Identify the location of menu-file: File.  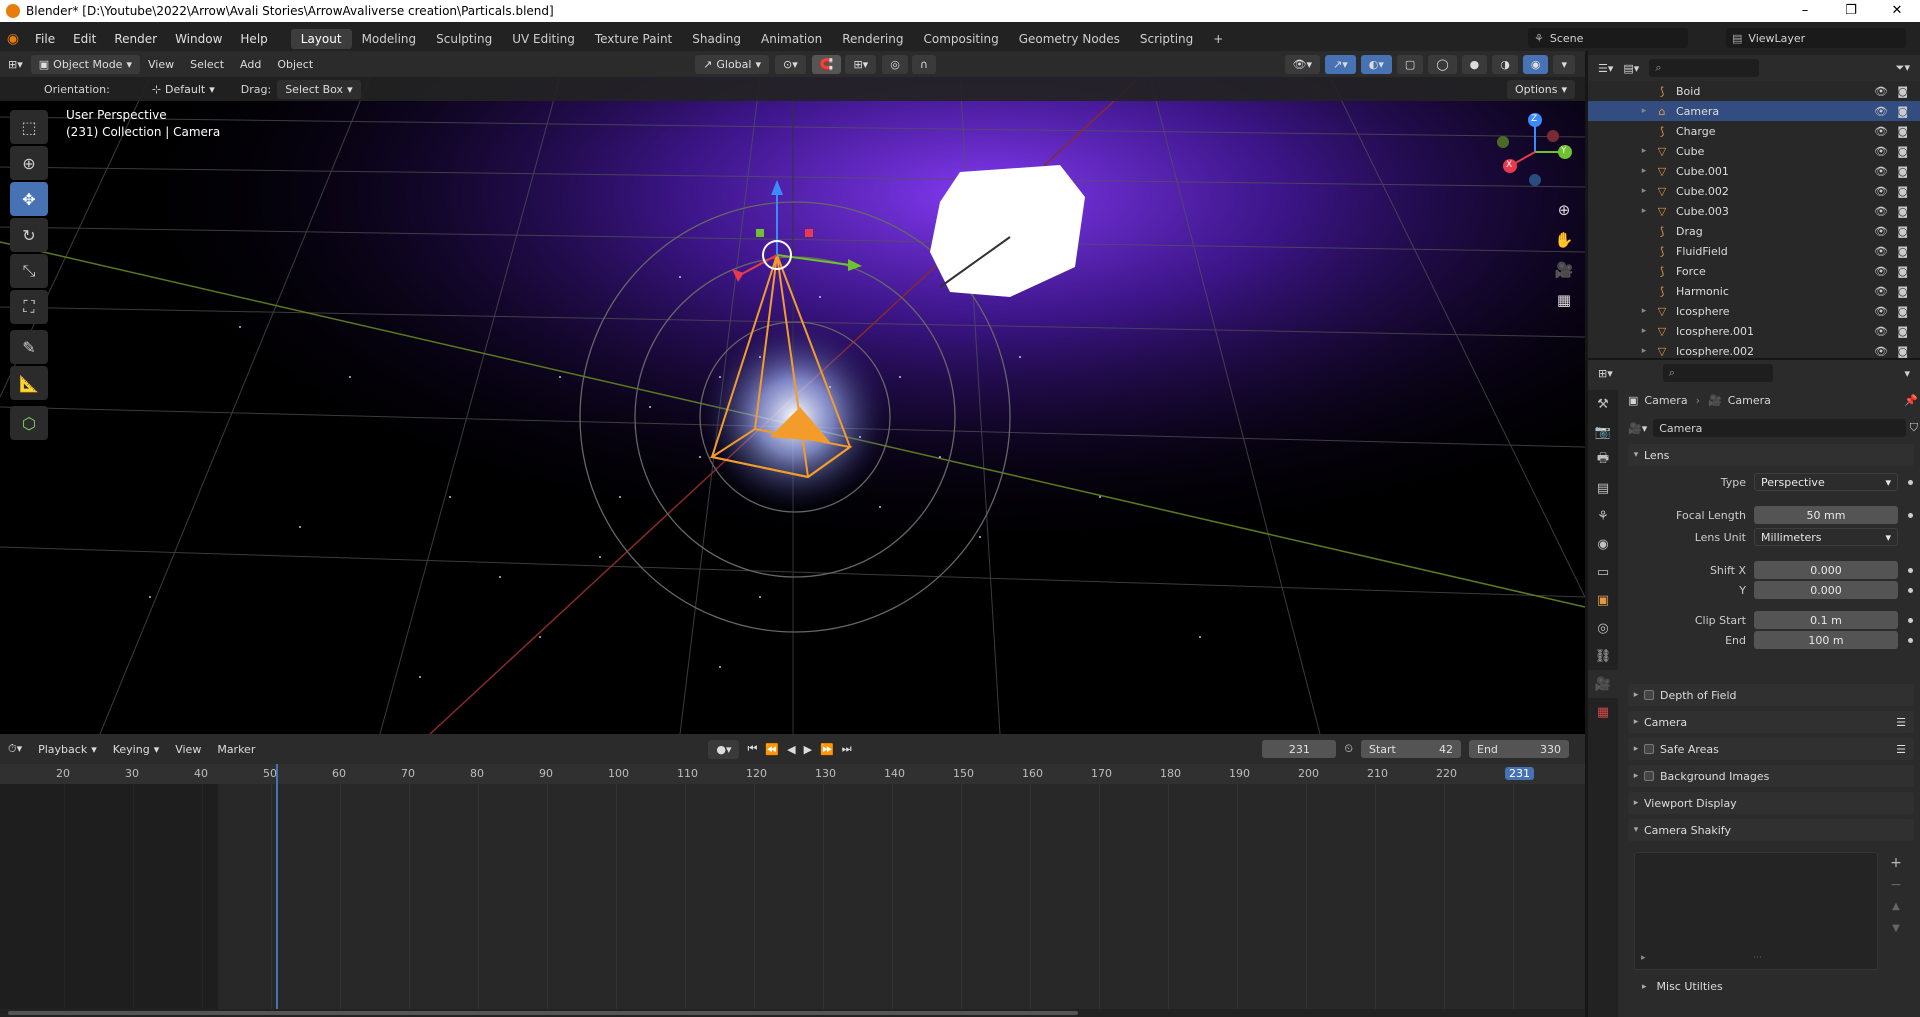
(45, 39).